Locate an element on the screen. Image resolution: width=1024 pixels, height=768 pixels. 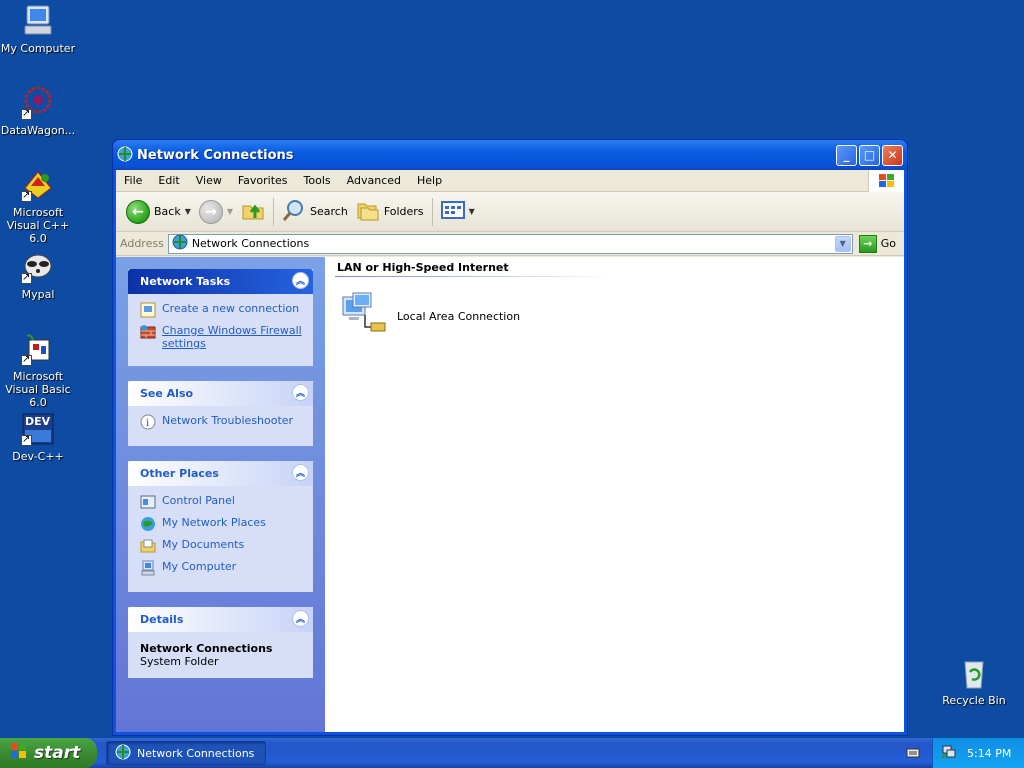
window-titlebar: Network Connections _ □ ✕ is located at coordinates (510, 155).